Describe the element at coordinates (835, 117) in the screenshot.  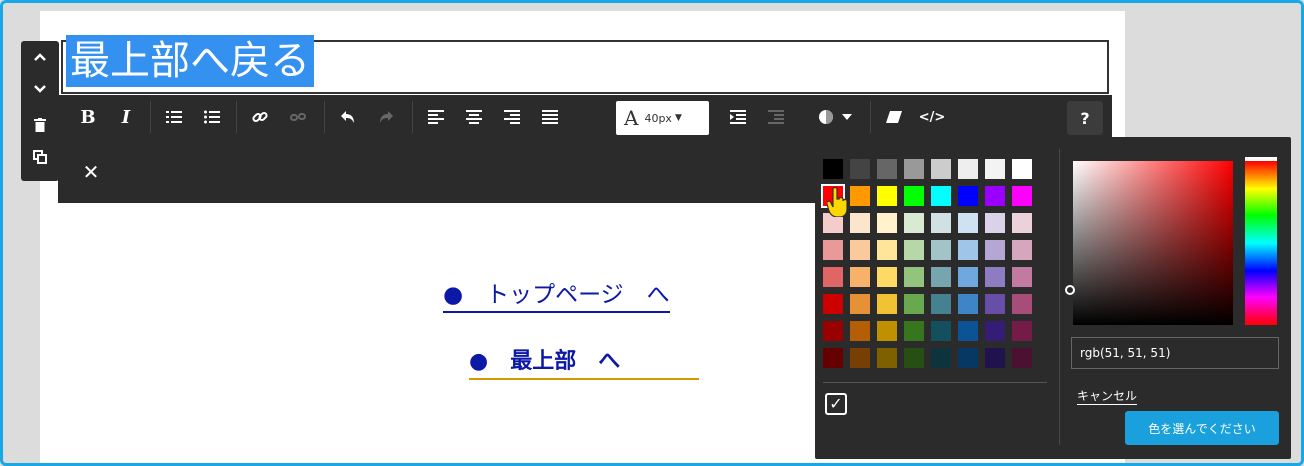
I see `text-color-dropdown` at that location.